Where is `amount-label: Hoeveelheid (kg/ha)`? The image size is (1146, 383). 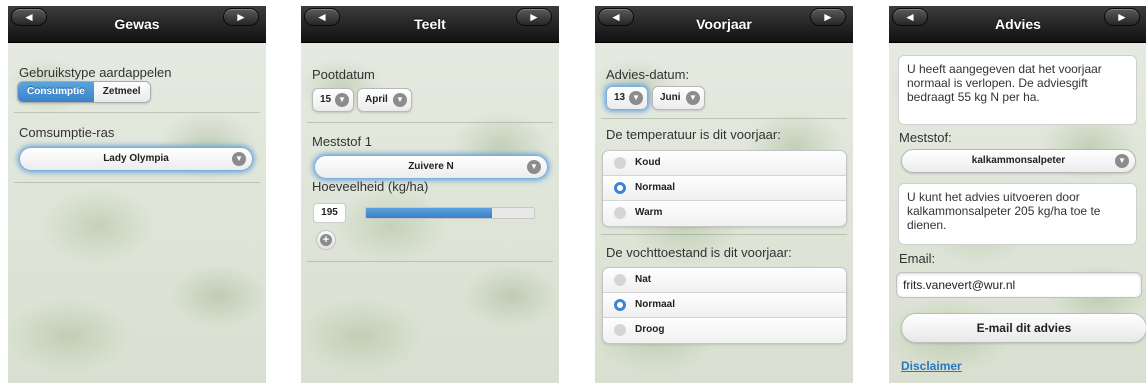 amount-label: Hoeveelheid (kg/ha) is located at coordinates (370, 186).